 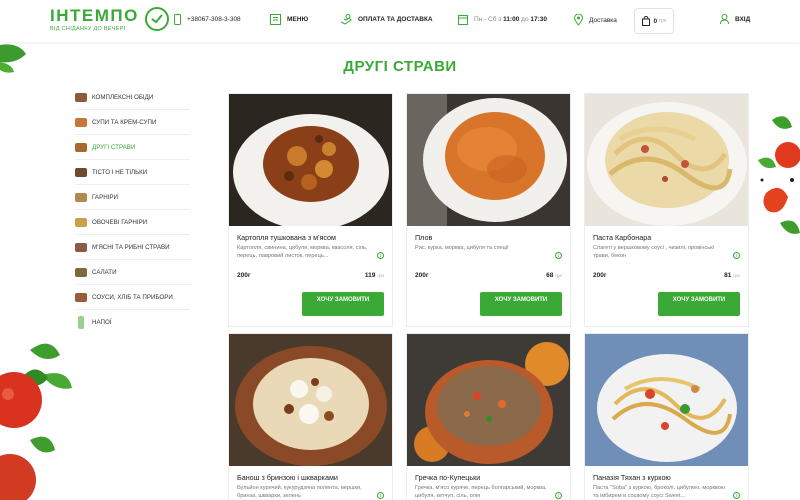 What do you see at coordinates (400, 66) in the screenshot?
I see `page-title: ДРУГІ СТРАВИ` at bounding box center [400, 66].